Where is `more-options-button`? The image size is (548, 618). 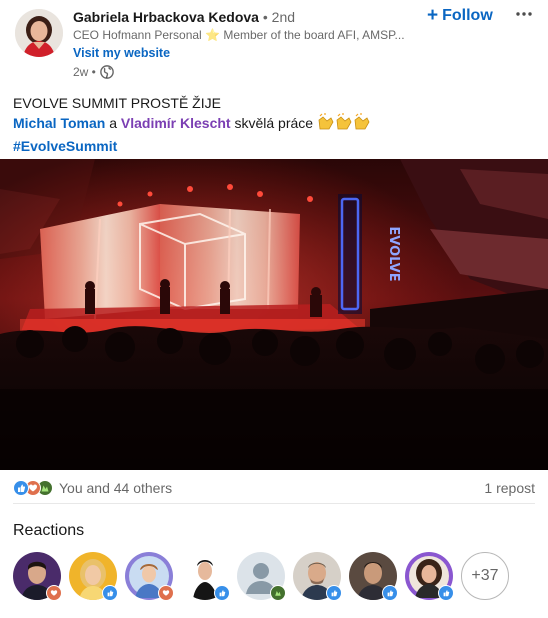 more-options-button is located at coordinates (524, 14).